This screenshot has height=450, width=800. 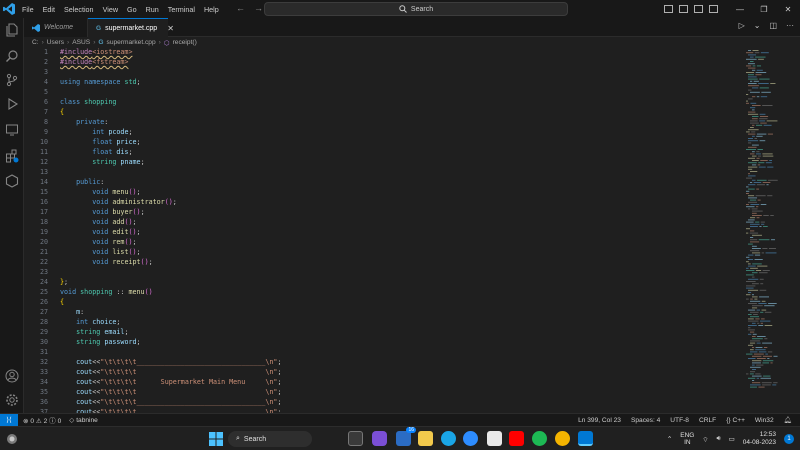 What do you see at coordinates (110, 9) in the screenshot?
I see `menu-view: View` at bounding box center [110, 9].